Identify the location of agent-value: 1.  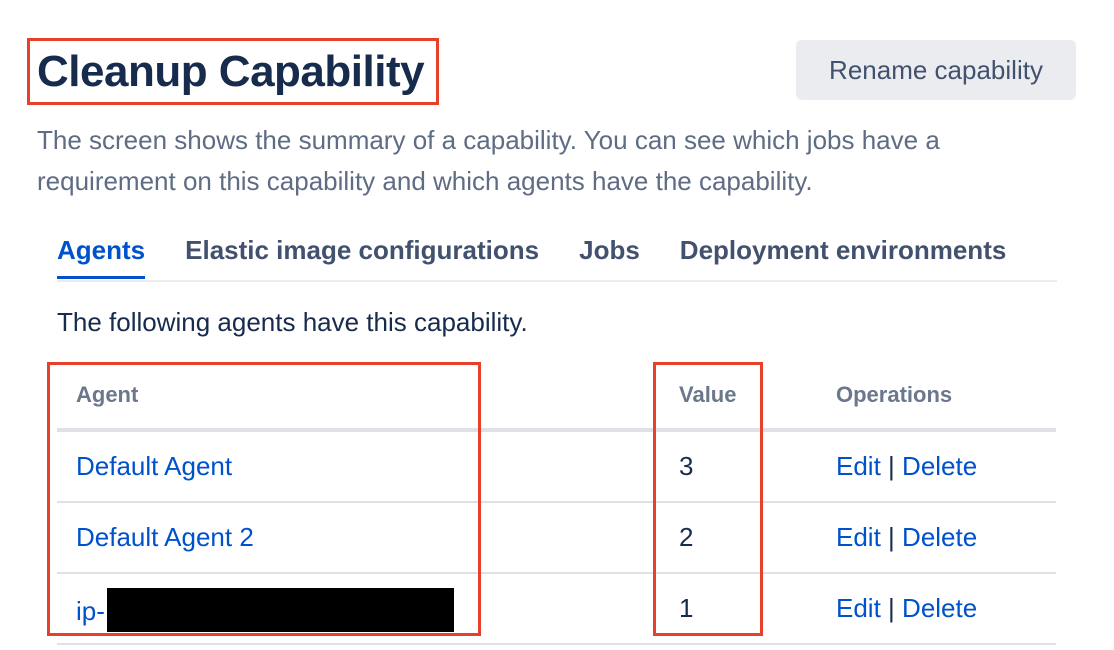
(686, 608).